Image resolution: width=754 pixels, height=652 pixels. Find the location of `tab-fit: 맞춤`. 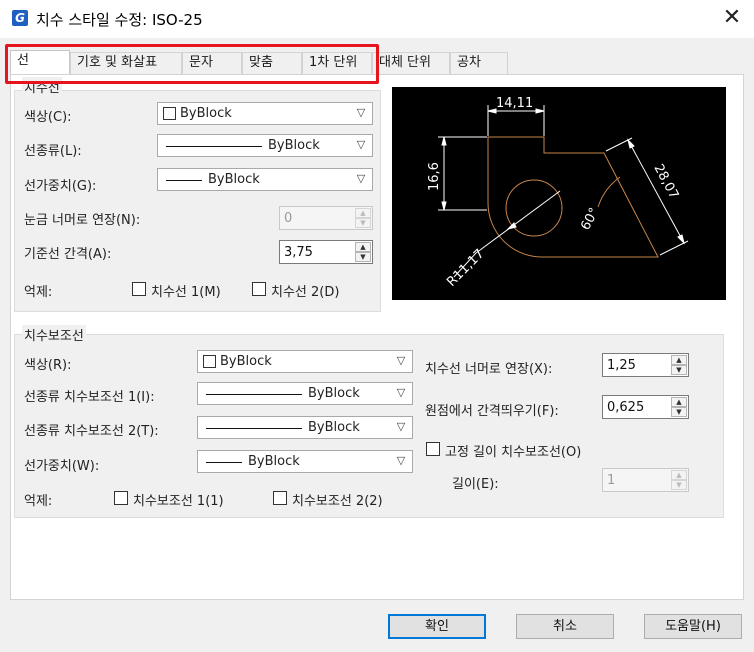

tab-fit: 맞춤 is located at coordinates (272, 63).